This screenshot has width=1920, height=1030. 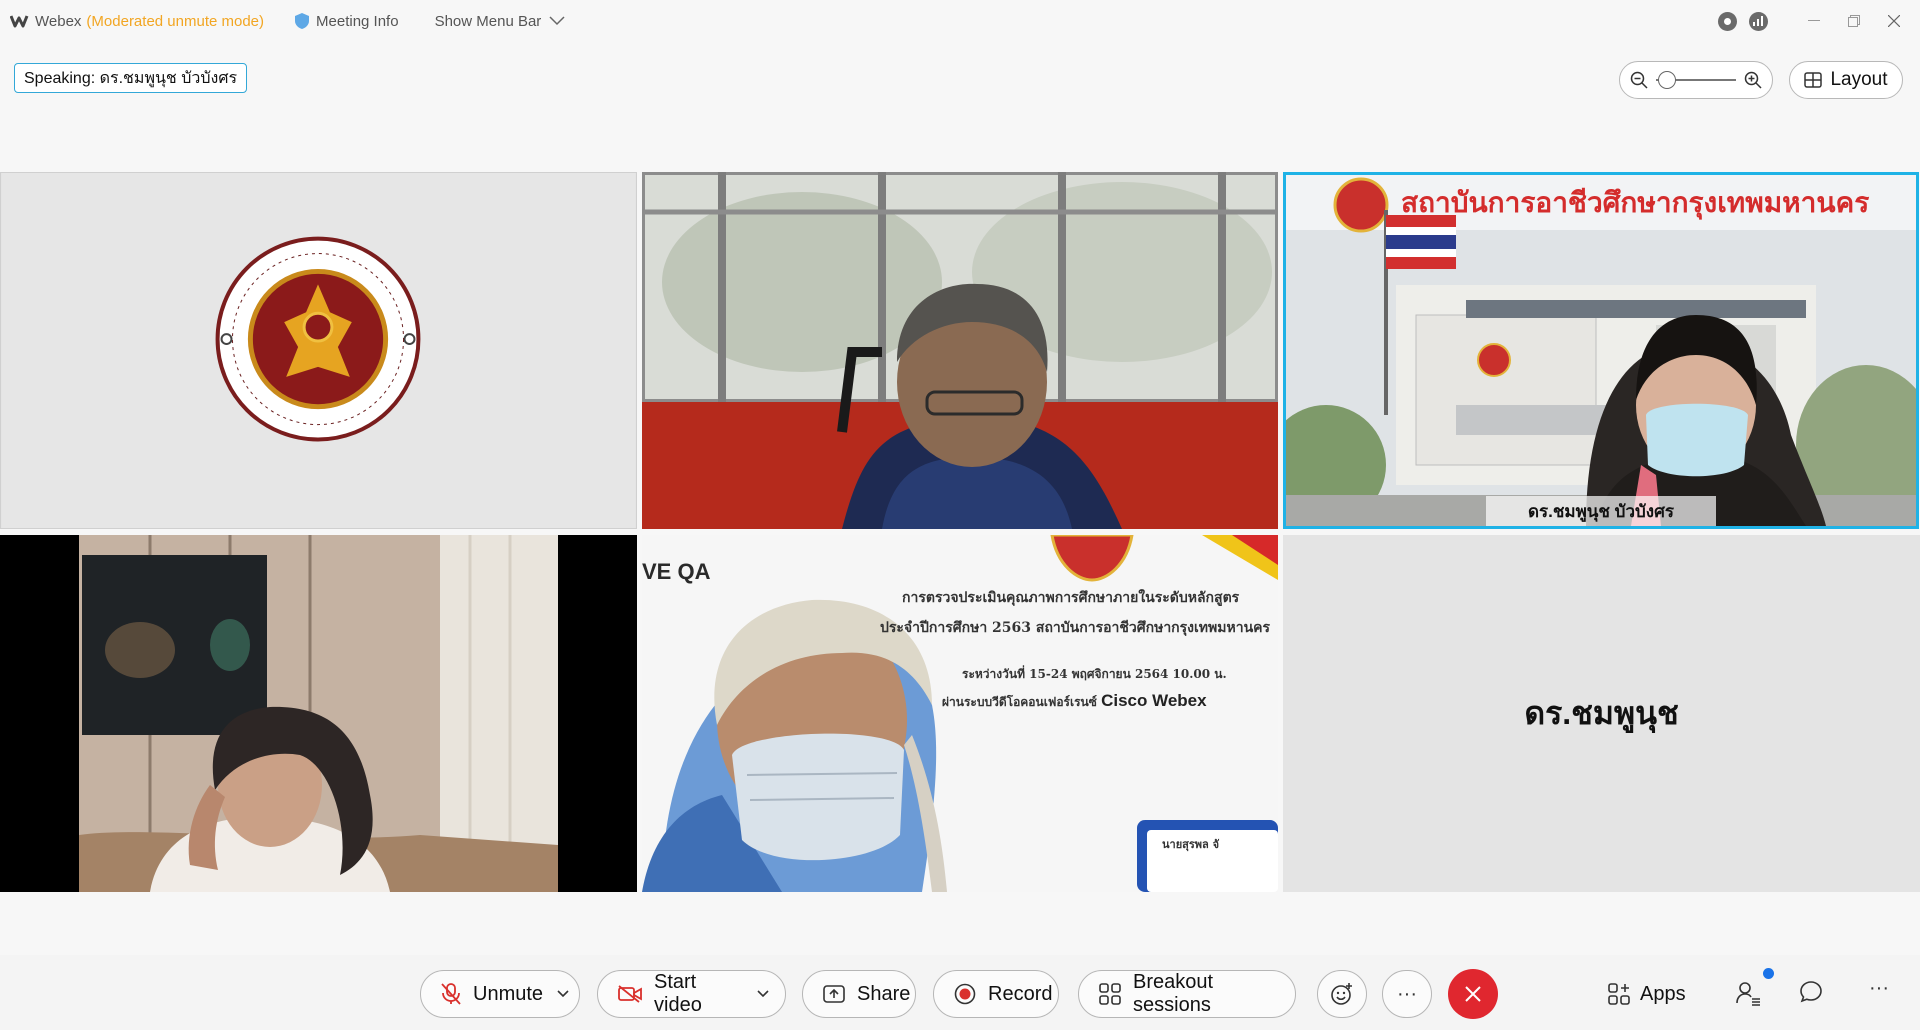 What do you see at coordinates (1173, 993) in the screenshot?
I see `breakout-label: Breakout sessions` at bounding box center [1173, 993].